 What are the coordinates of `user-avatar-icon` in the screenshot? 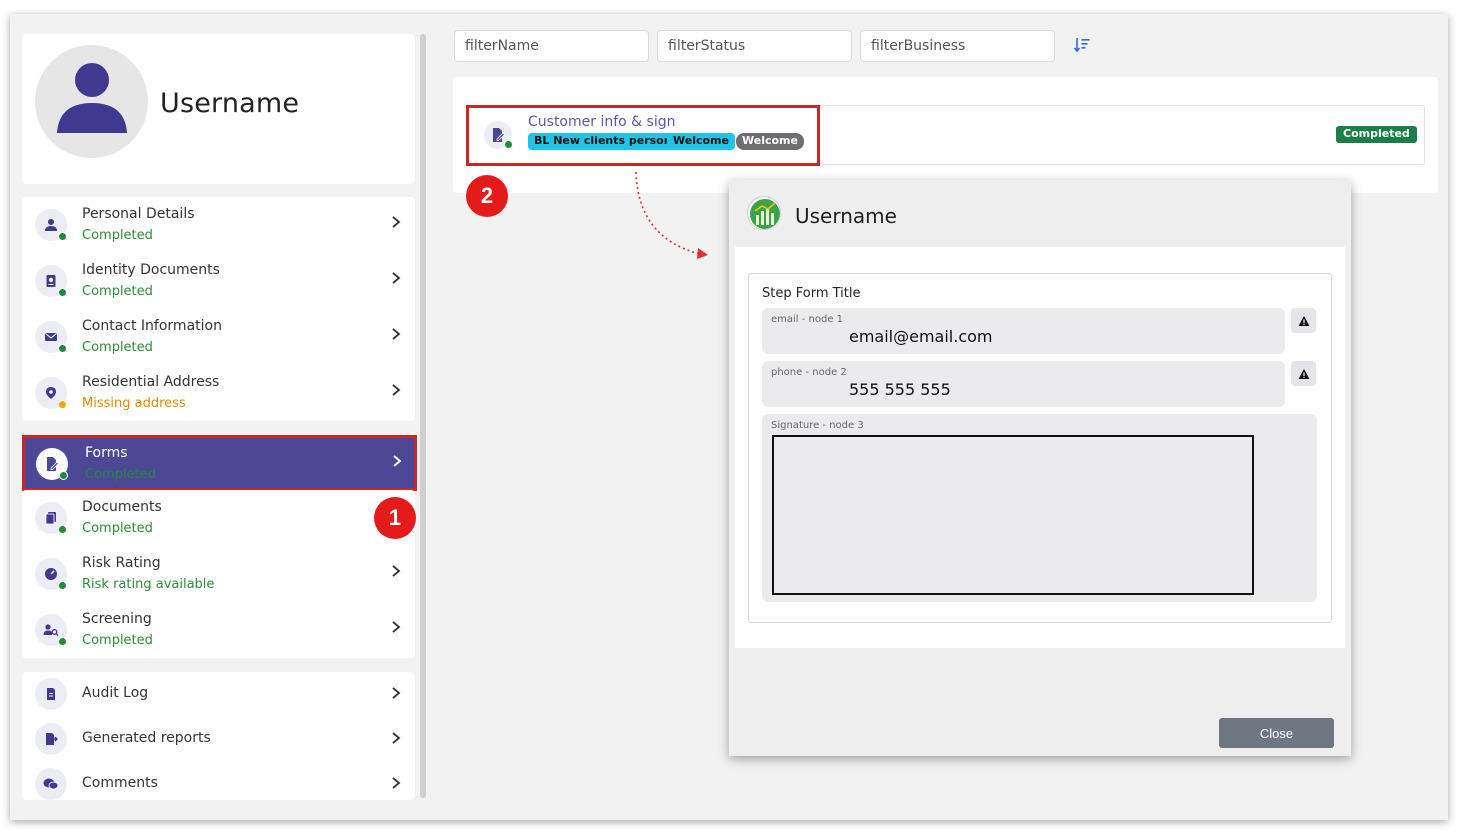 It's located at (92, 98).